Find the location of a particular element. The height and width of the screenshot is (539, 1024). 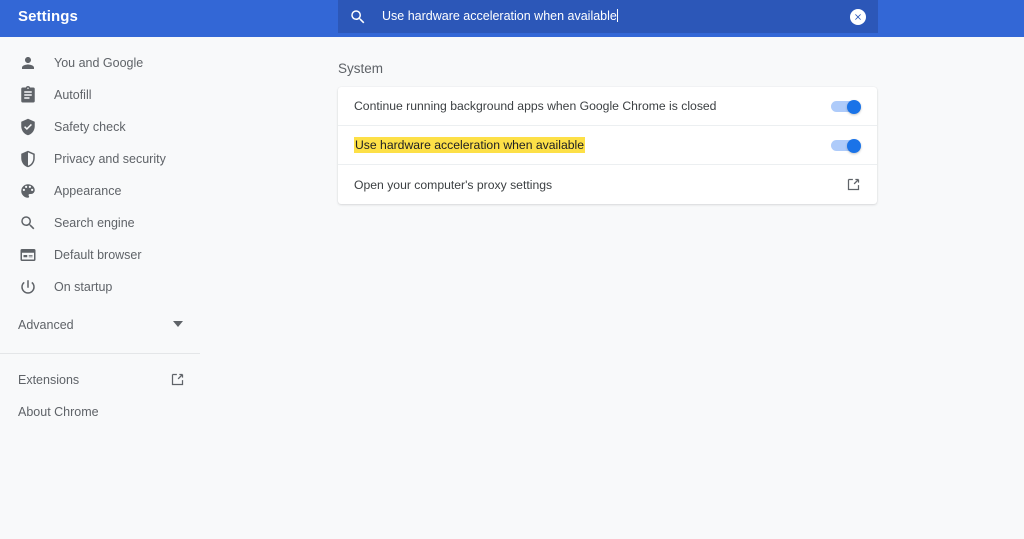

sidebar-item-on-startup: On startup is located at coordinates (100, 287).